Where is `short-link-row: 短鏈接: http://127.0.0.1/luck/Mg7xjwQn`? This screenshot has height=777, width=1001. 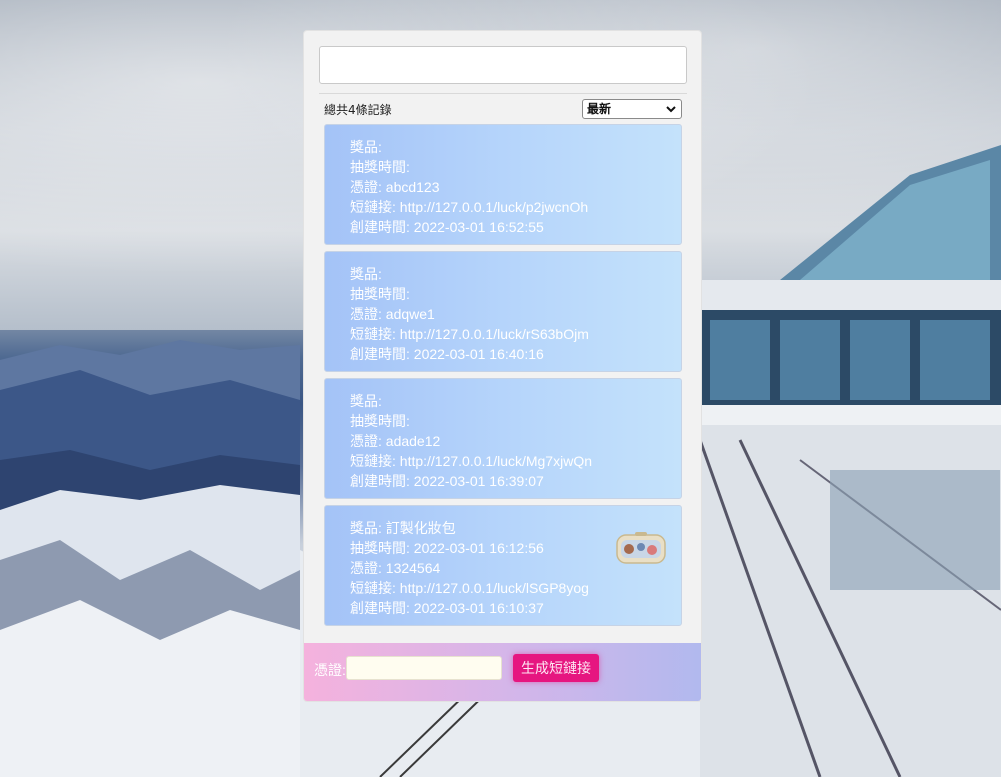
short-link-row: 短鏈接: http://127.0.0.1/luck/Mg7xjwQn is located at coordinates (515, 461).